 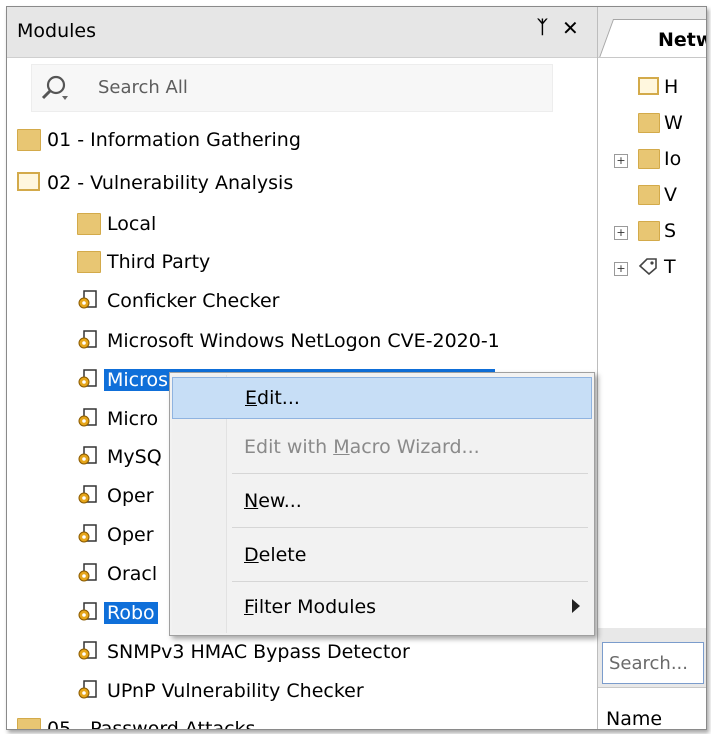 I want to click on name-column-header: Name, so click(x=652, y=708).